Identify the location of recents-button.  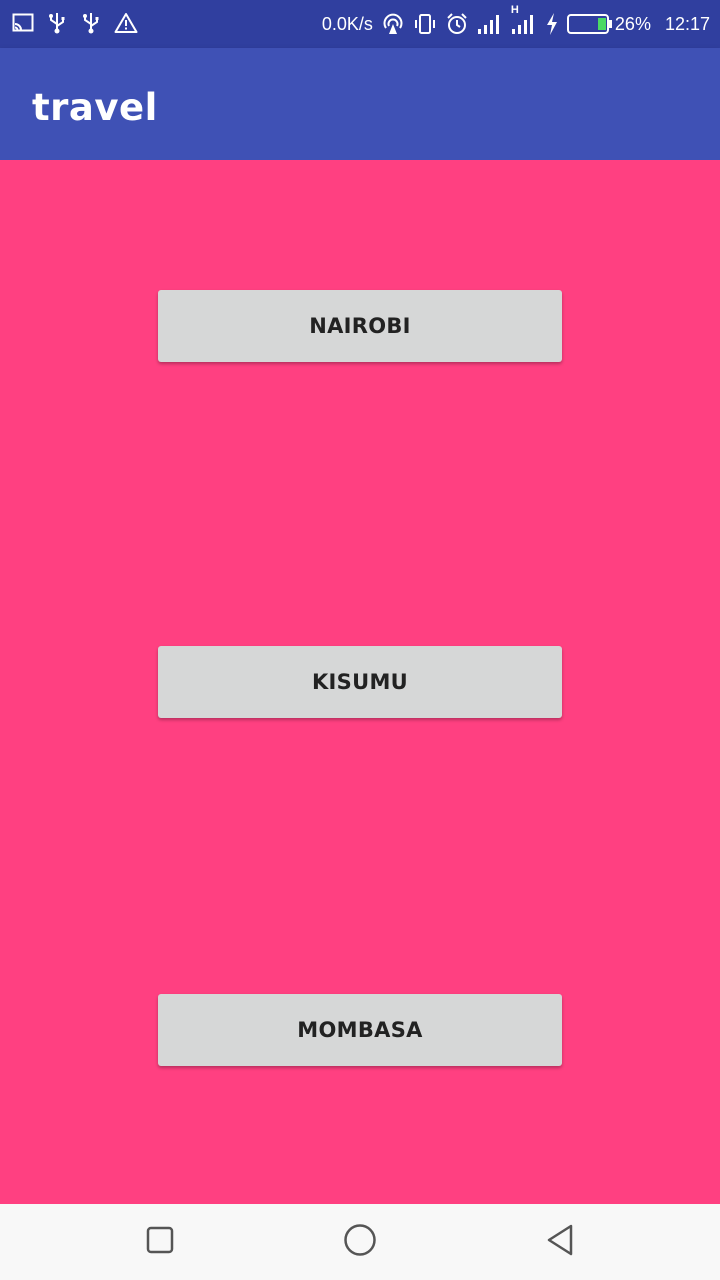
(160, 1242).